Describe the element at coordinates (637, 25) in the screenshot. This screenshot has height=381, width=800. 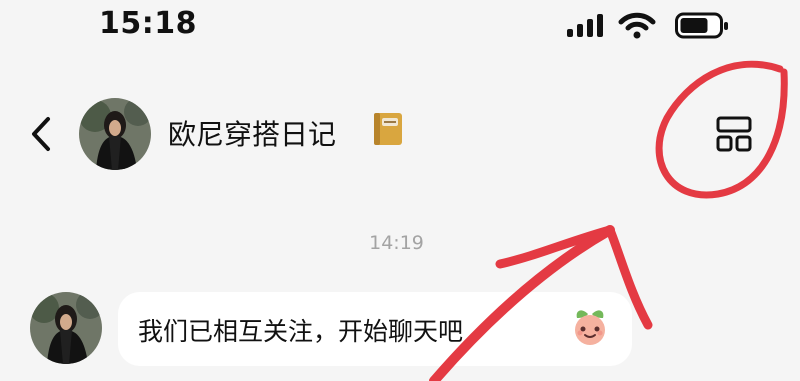
I see `wifi-icon` at that location.